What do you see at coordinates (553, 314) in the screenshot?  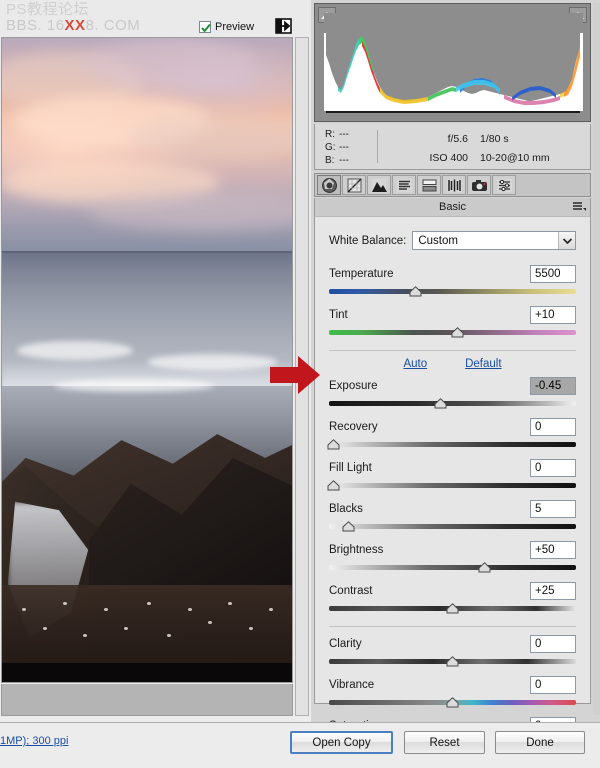 I see `slider-value-field: +10` at bounding box center [553, 314].